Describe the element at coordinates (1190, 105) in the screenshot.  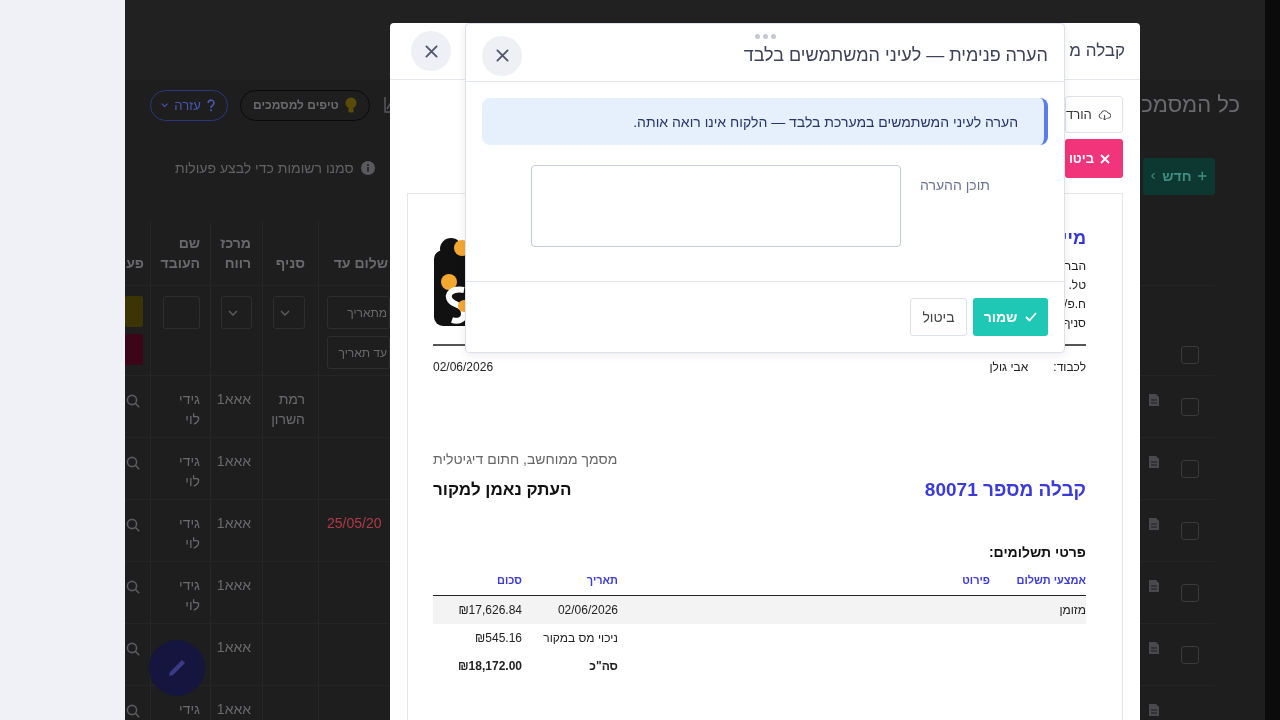
I see `page-title: כל המסמכ` at that location.